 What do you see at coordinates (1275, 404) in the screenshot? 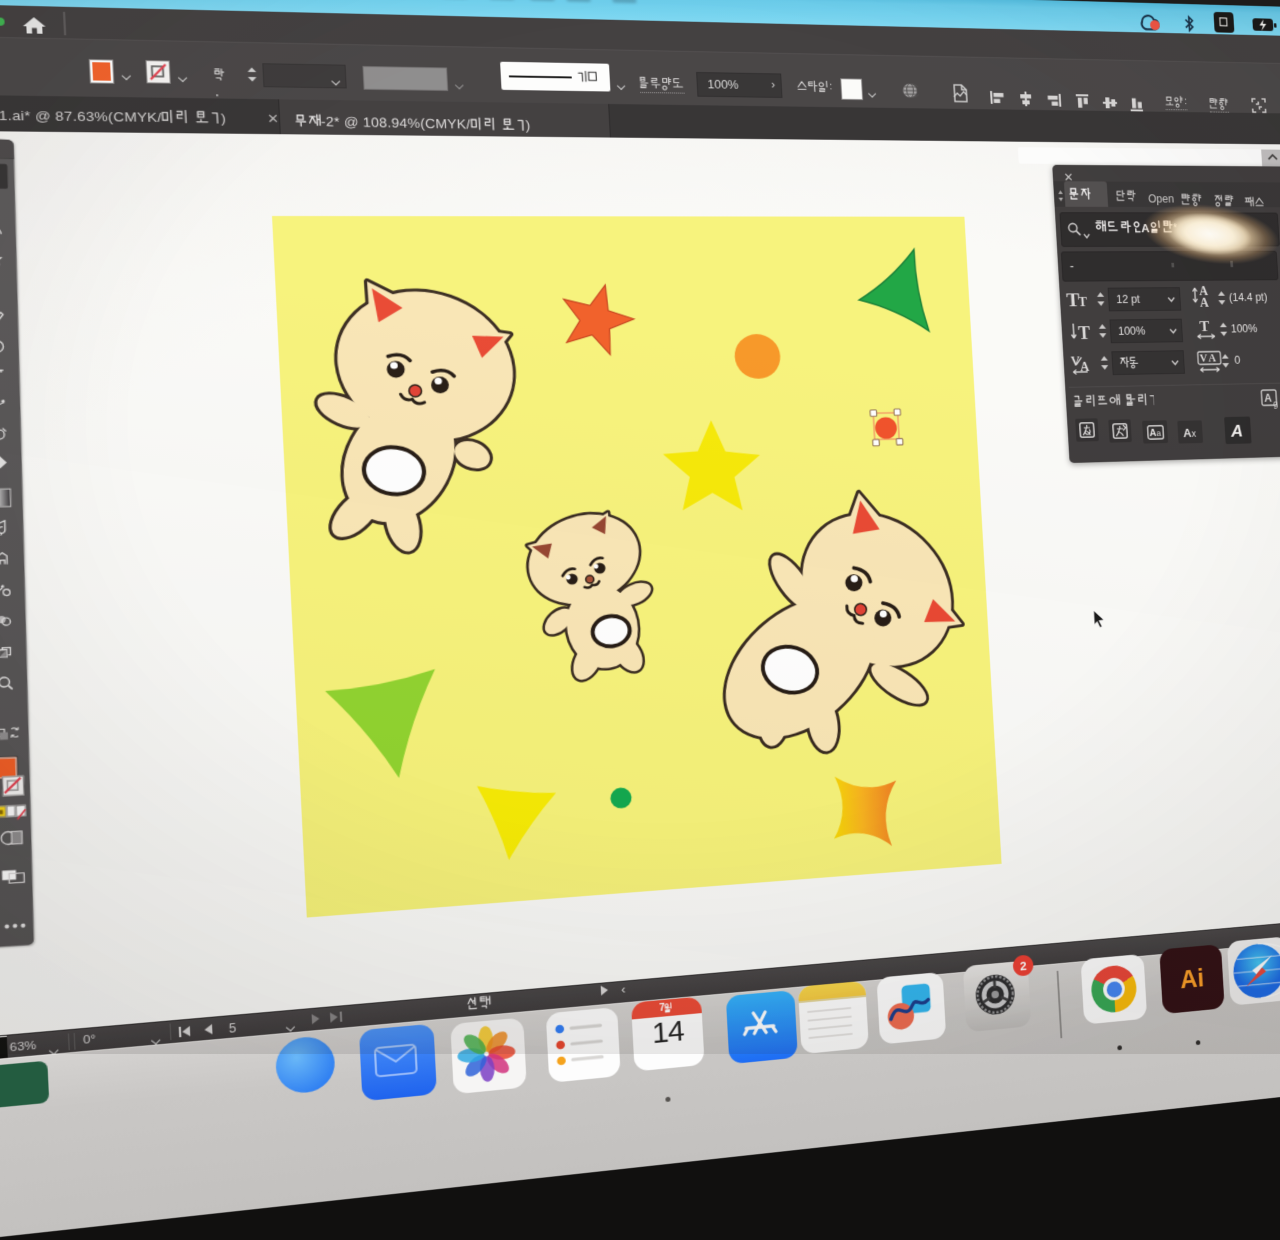
I see `svg-text: g` at bounding box center [1275, 404].